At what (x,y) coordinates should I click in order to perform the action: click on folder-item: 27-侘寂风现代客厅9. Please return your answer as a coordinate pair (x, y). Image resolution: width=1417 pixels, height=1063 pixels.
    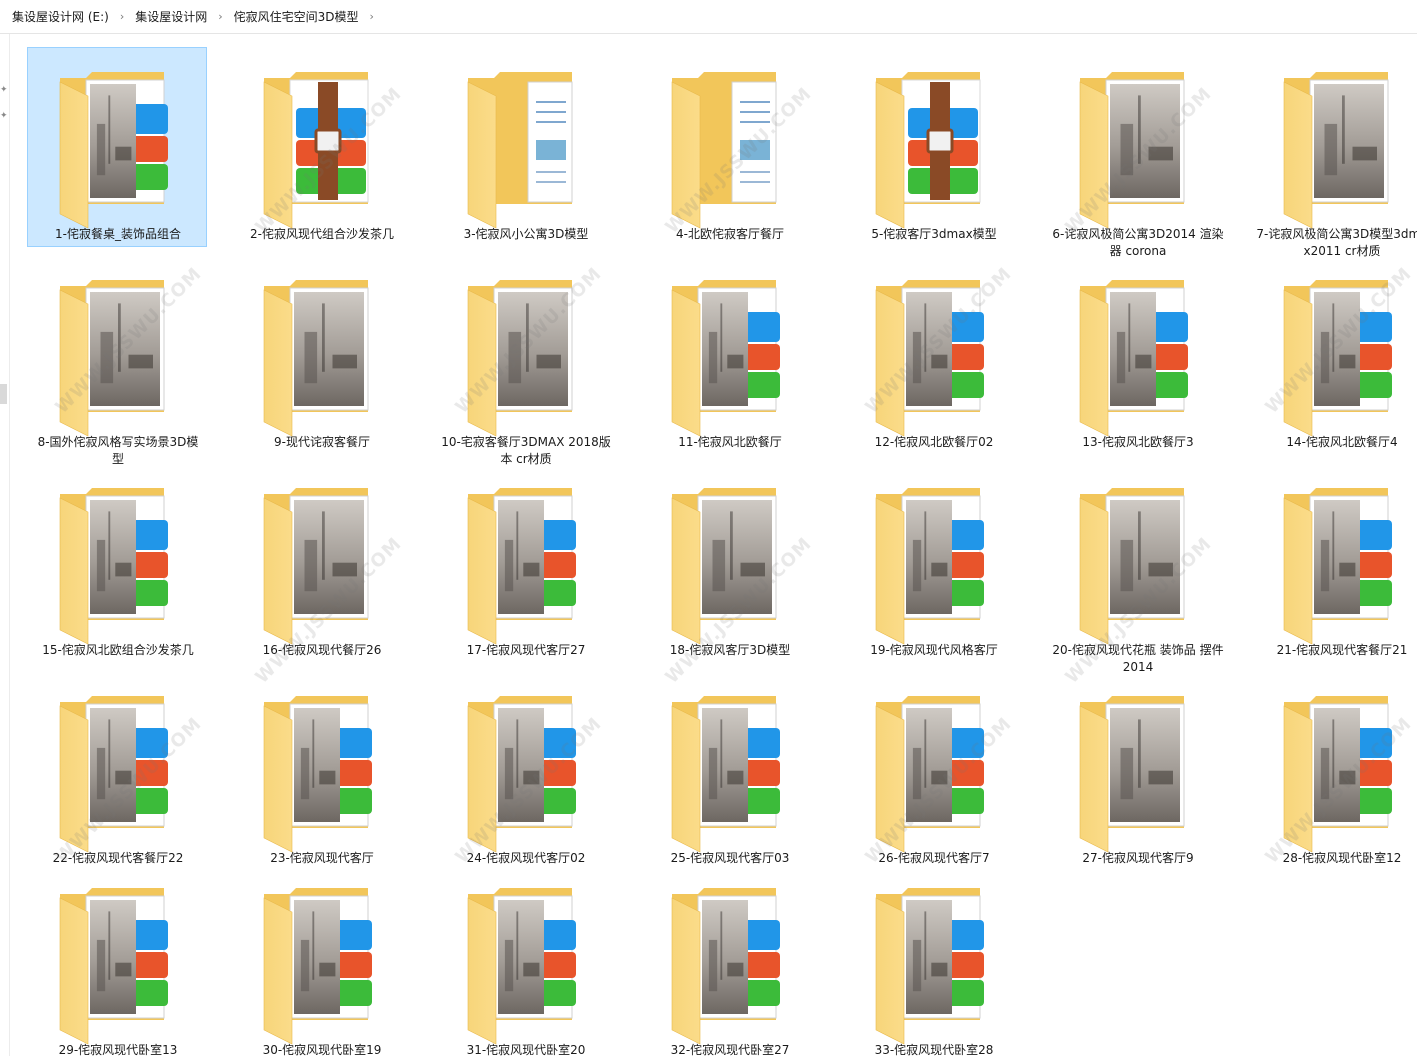
    Looking at the image, I should click on (1137, 771).